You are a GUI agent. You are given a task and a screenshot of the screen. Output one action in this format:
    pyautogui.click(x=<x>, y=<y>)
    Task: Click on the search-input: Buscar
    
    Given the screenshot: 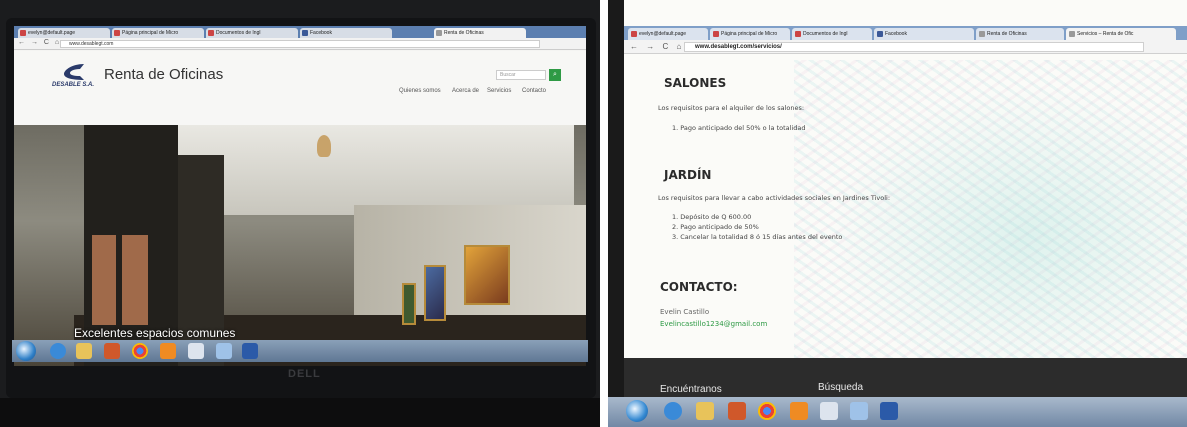 What is the action you would take?
    pyautogui.click(x=521, y=75)
    